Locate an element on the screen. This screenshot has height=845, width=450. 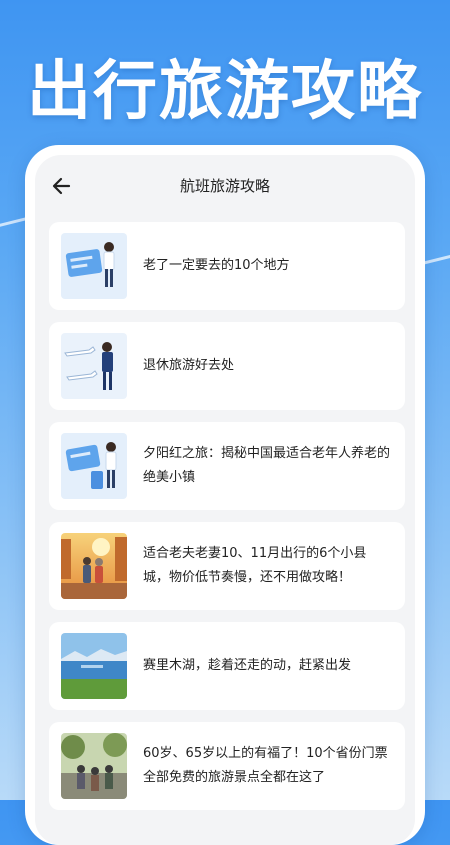
article-title: 赛里木湖，趁着还走的动，赶紧出发 is located at coordinates (247, 665).